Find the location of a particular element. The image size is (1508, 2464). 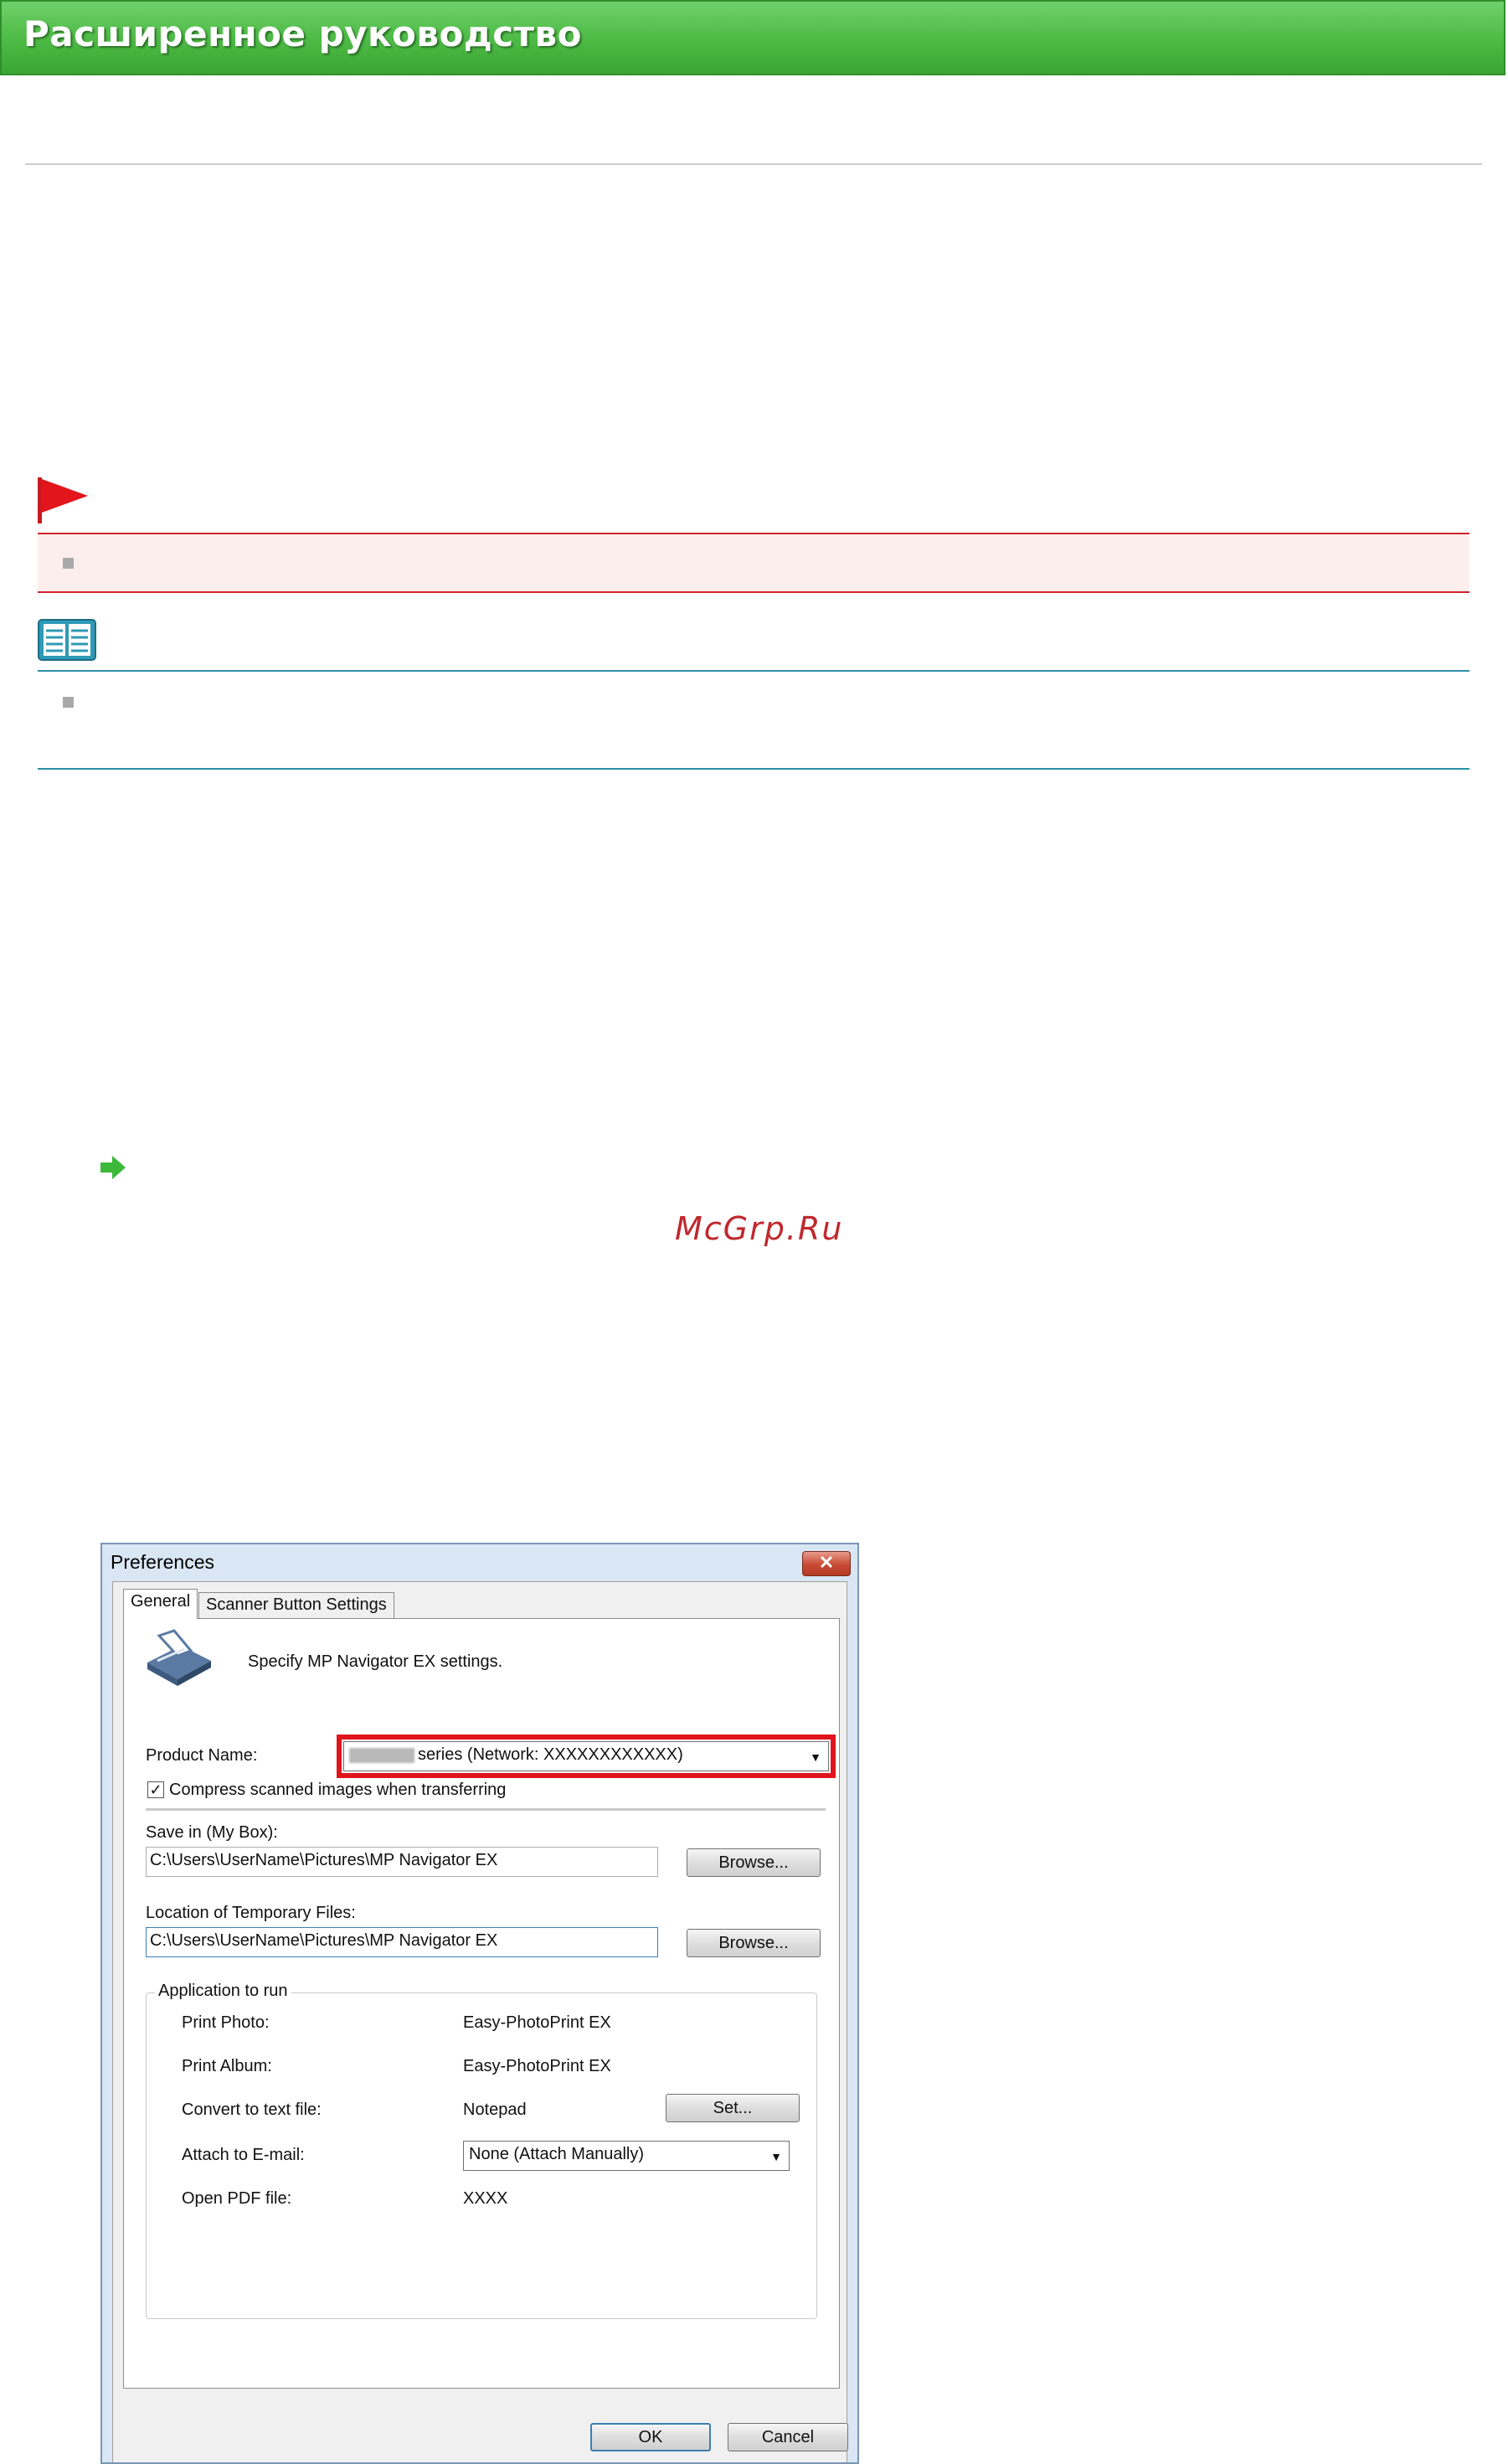

dialog-title: Preferences is located at coordinates (163, 1562).